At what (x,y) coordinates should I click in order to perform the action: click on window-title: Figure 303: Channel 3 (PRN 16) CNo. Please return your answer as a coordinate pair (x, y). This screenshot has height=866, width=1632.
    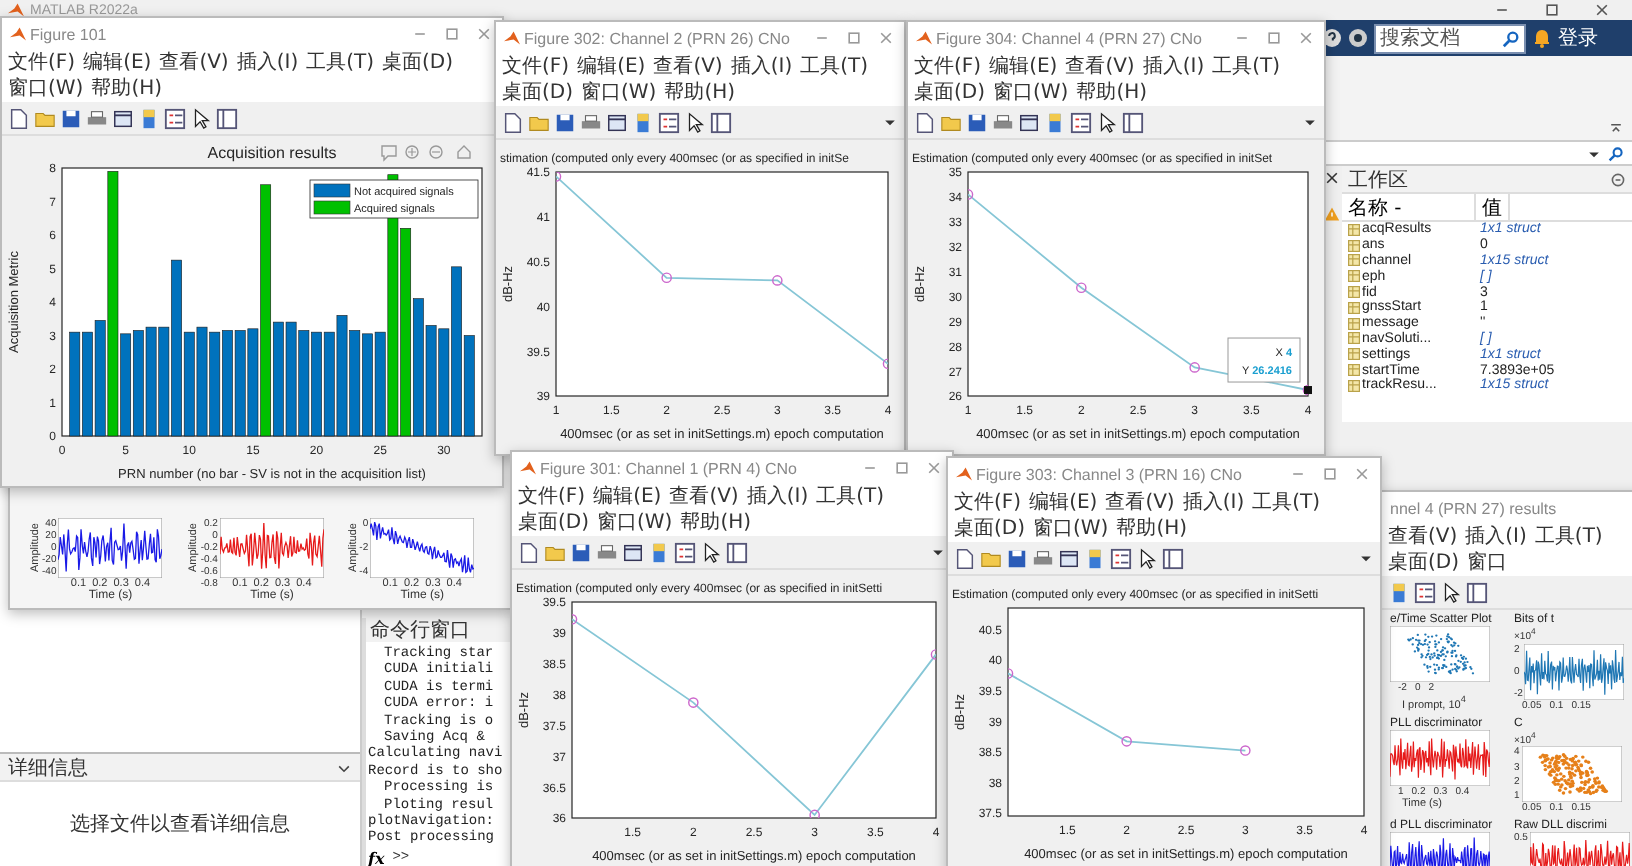
    Looking at the image, I should click on (1109, 474).